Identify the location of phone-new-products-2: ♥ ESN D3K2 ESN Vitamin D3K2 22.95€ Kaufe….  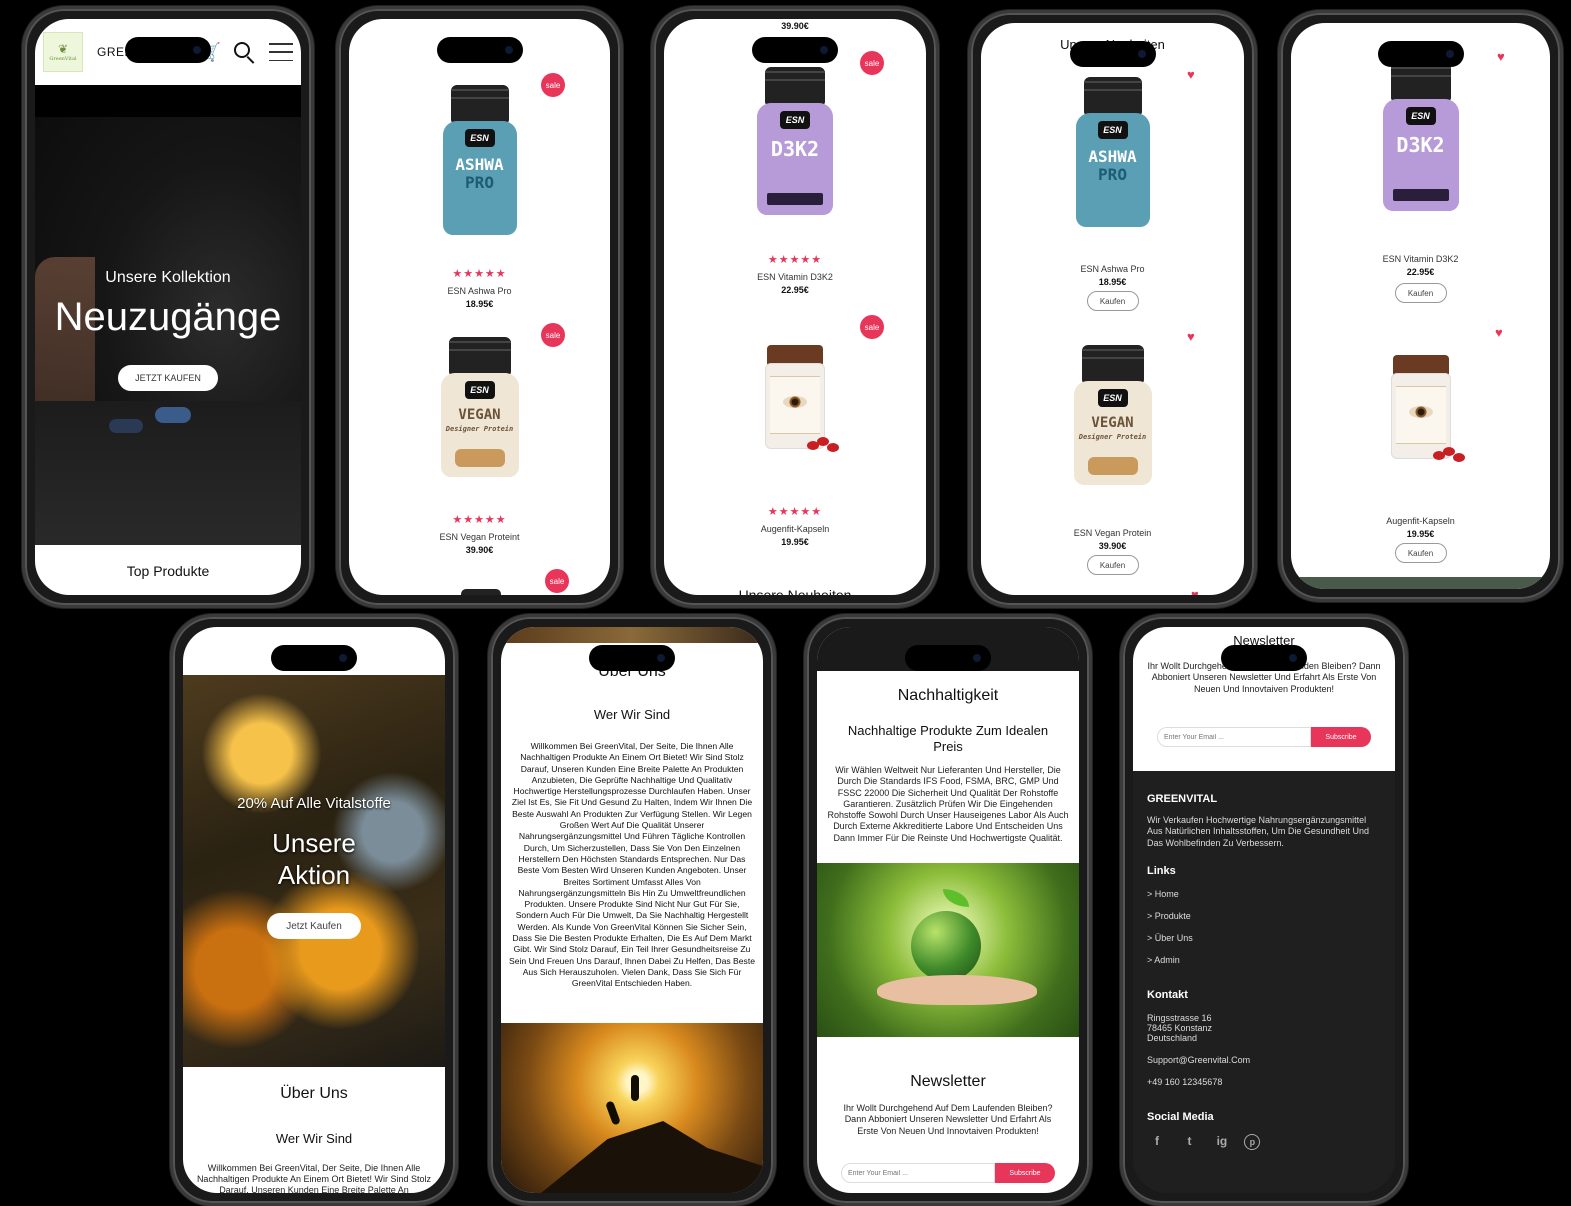
(1420, 306).